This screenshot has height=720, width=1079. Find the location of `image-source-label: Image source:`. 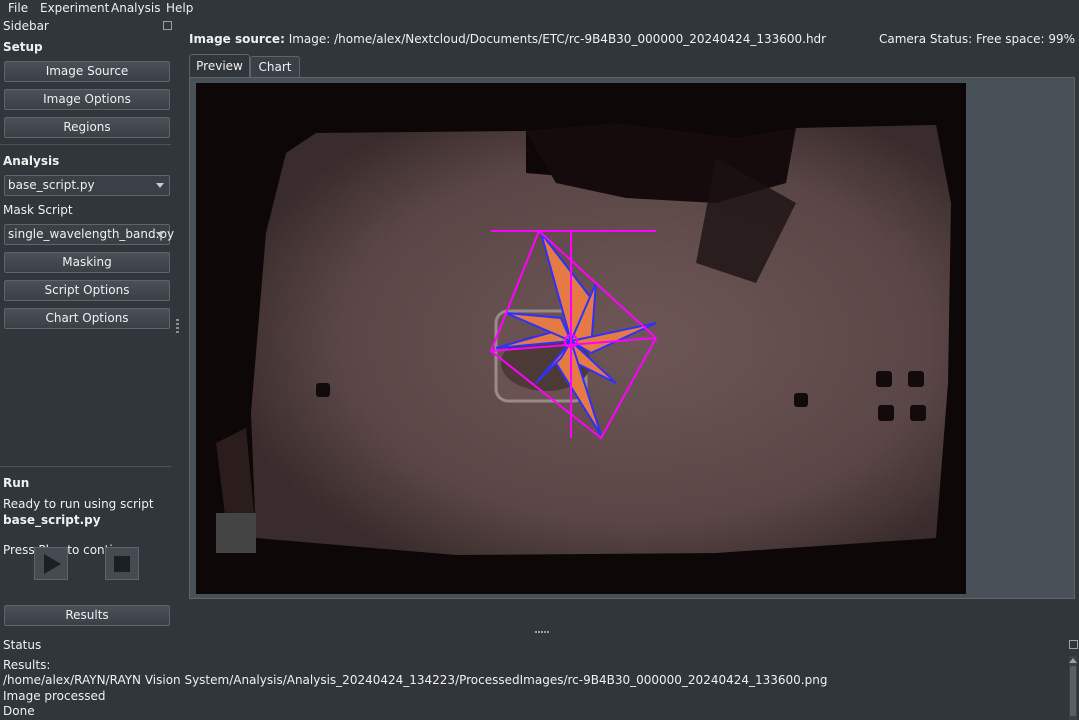

image-source-label: Image source: is located at coordinates (237, 39).